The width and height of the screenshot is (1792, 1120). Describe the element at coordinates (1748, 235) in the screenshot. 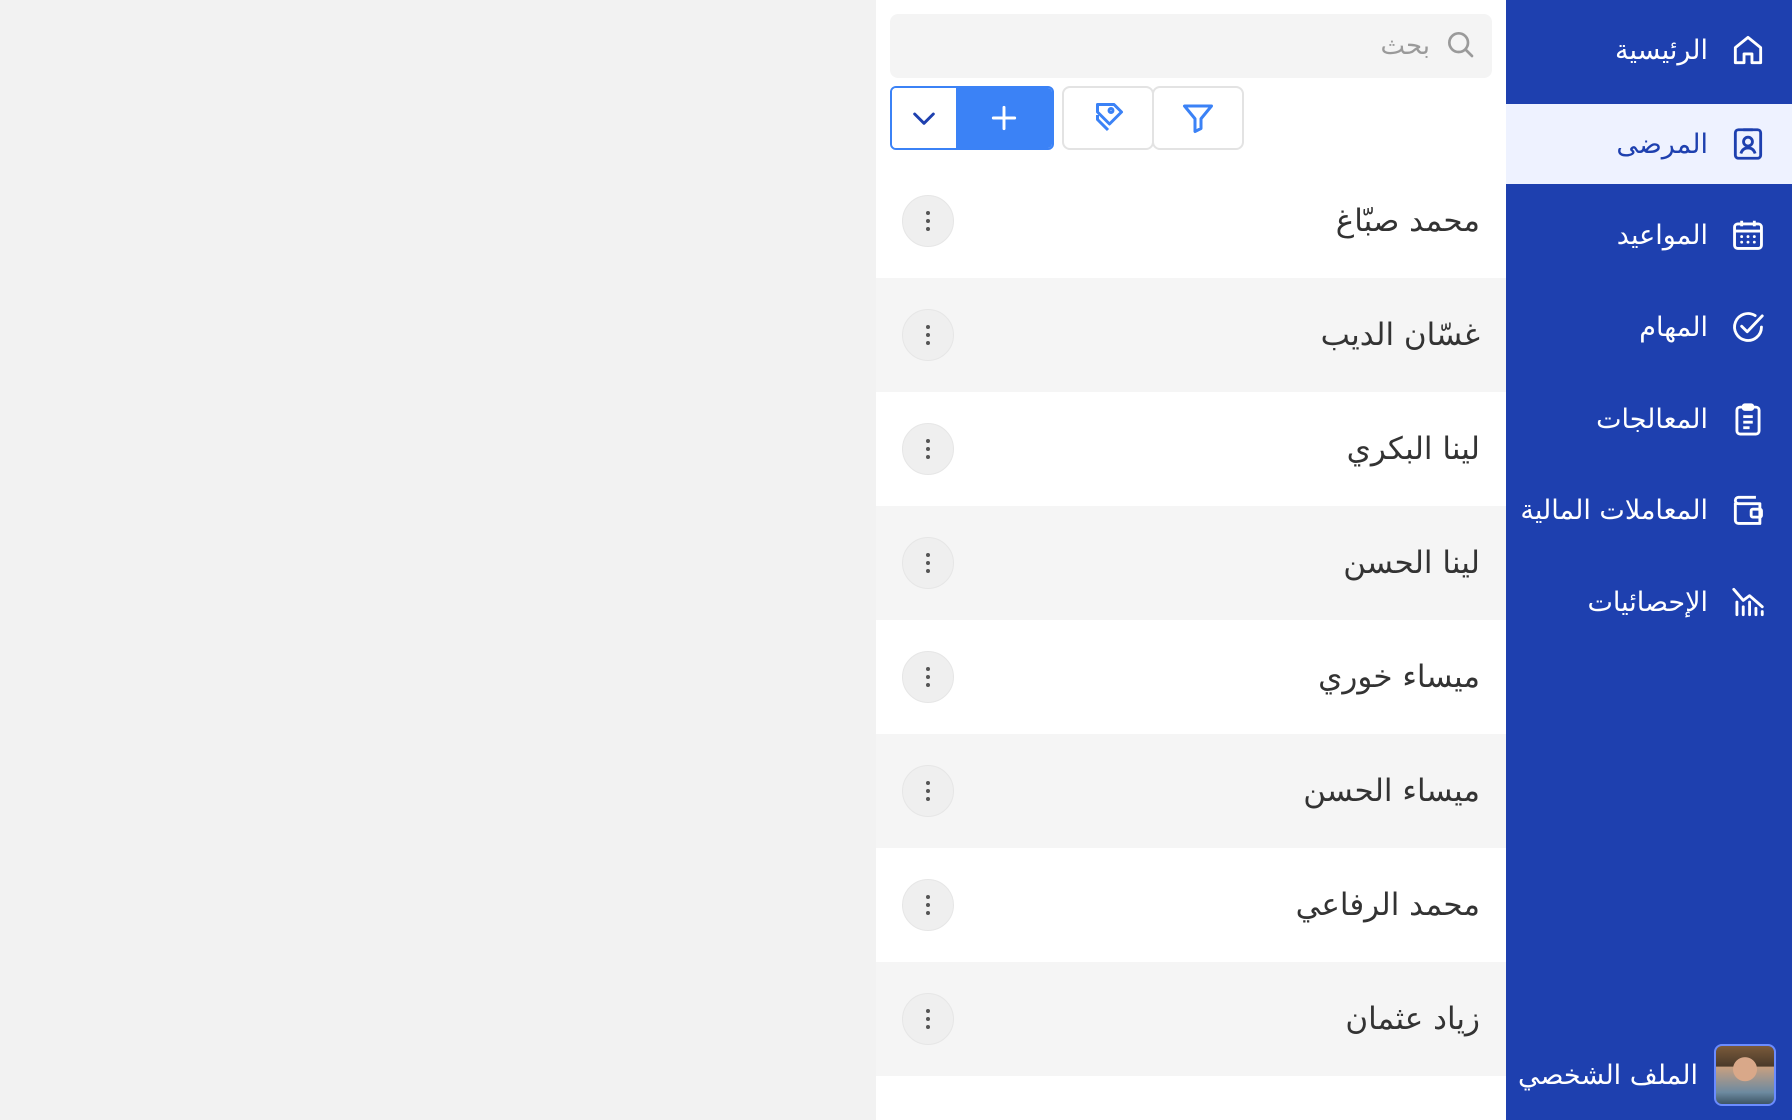

I see `calendar-icon` at that location.